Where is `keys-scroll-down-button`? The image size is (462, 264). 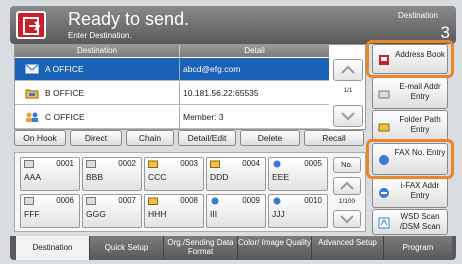
keys-scroll-down-button is located at coordinates (347, 219).